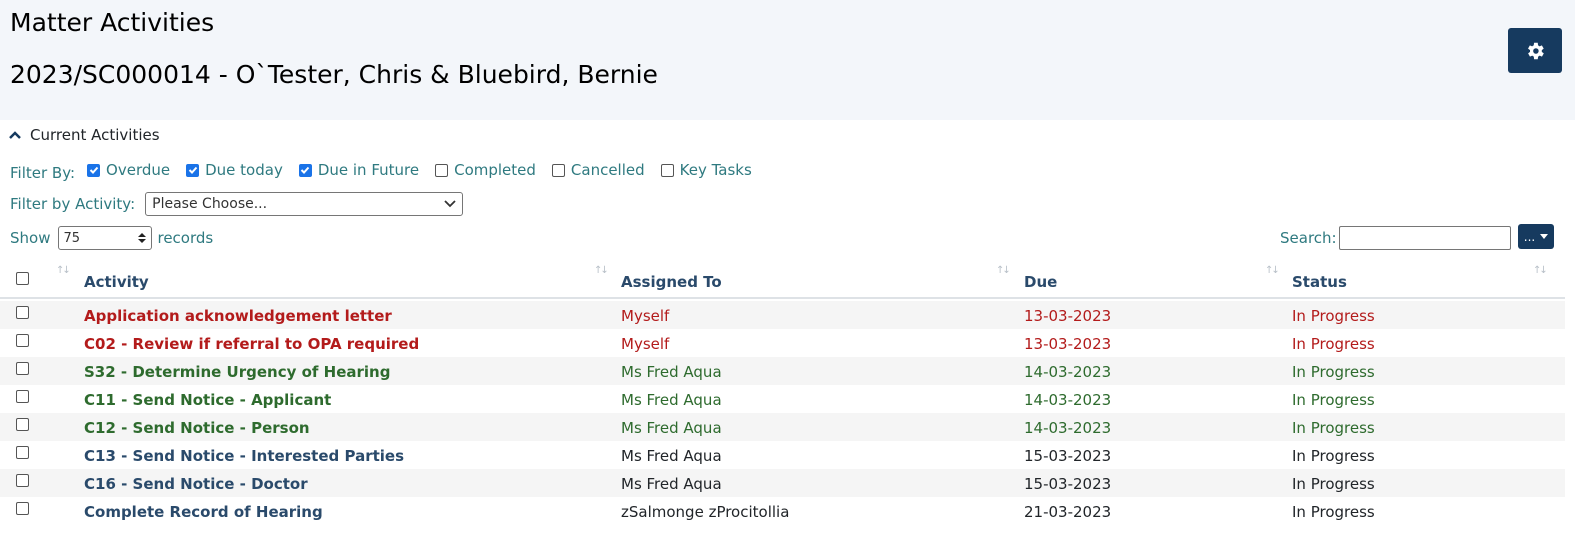  I want to click on current-activities-toggle: Current Activities, so click(84, 135).